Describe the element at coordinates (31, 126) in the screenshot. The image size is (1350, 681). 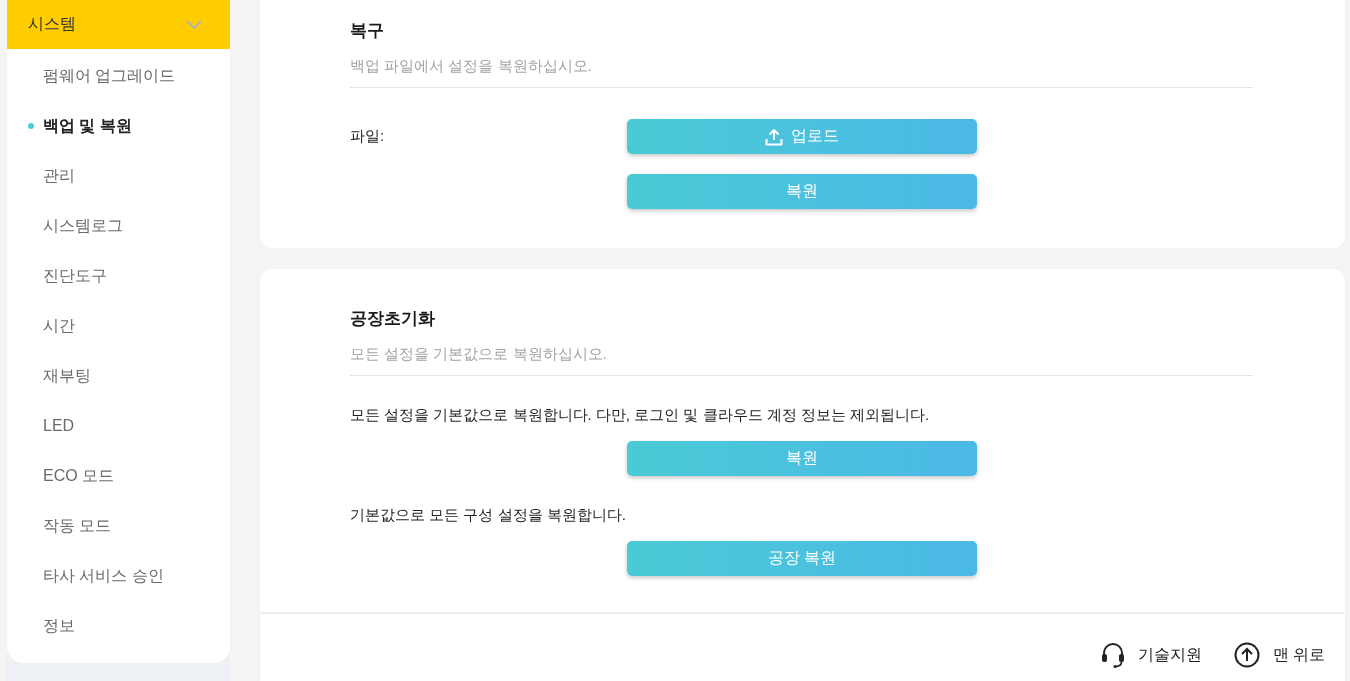
I see `active-dot-icon` at that location.